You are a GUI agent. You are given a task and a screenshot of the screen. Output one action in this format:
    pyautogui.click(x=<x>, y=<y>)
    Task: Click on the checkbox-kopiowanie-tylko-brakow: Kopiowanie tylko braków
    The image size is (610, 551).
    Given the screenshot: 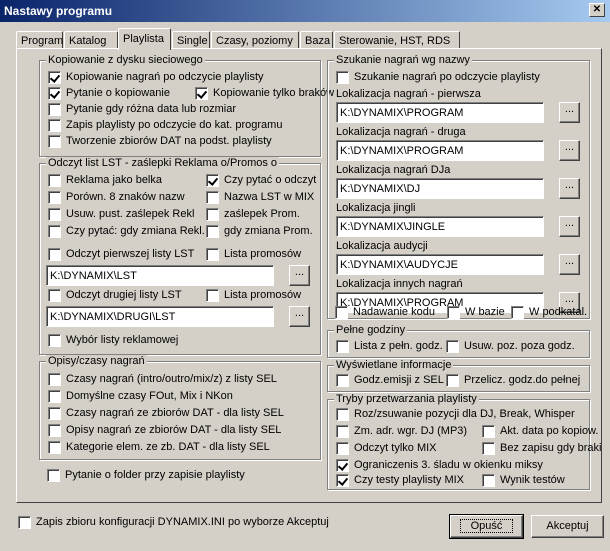 What is the action you would take?
    pyautogui.click(x=264, y=94)
    